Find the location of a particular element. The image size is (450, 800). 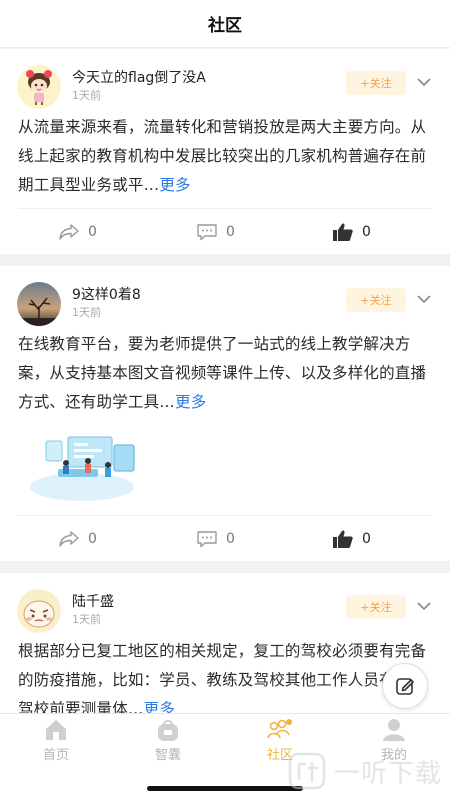

page-title: 社区 is located at coordinates (225, 26).